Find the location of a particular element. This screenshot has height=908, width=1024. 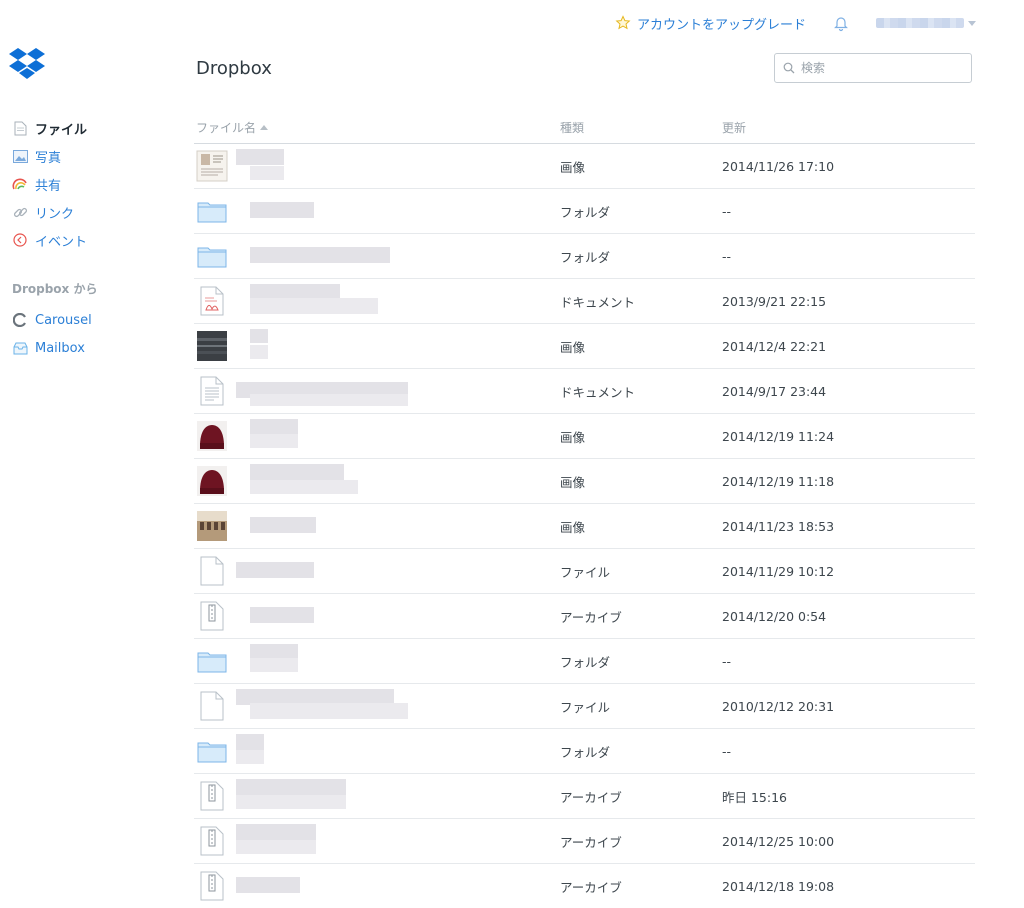

upgrade-account-link: アカウントをアップグレード is located at coordinates (710, 23).